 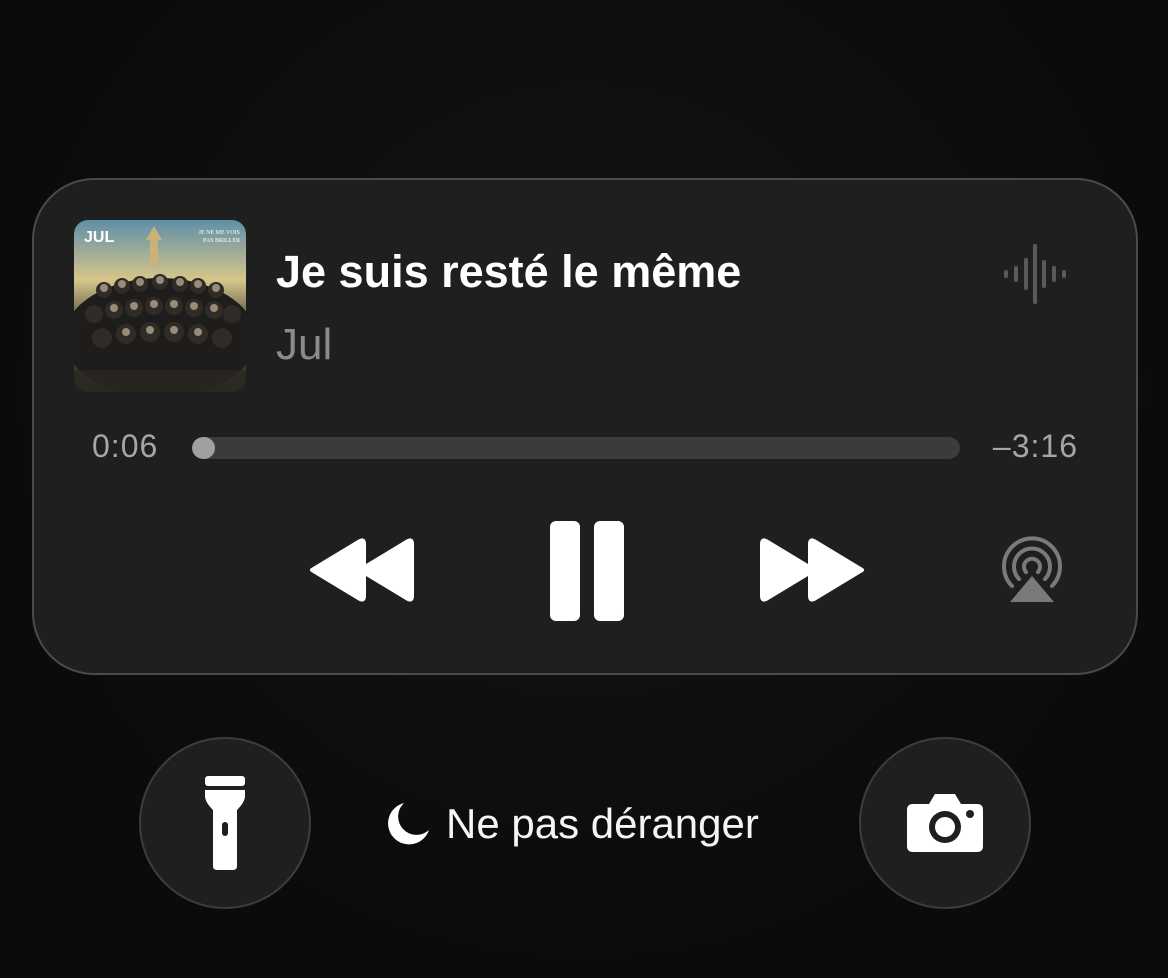 I want to click on progress-fill, so click(x=204, y=448).